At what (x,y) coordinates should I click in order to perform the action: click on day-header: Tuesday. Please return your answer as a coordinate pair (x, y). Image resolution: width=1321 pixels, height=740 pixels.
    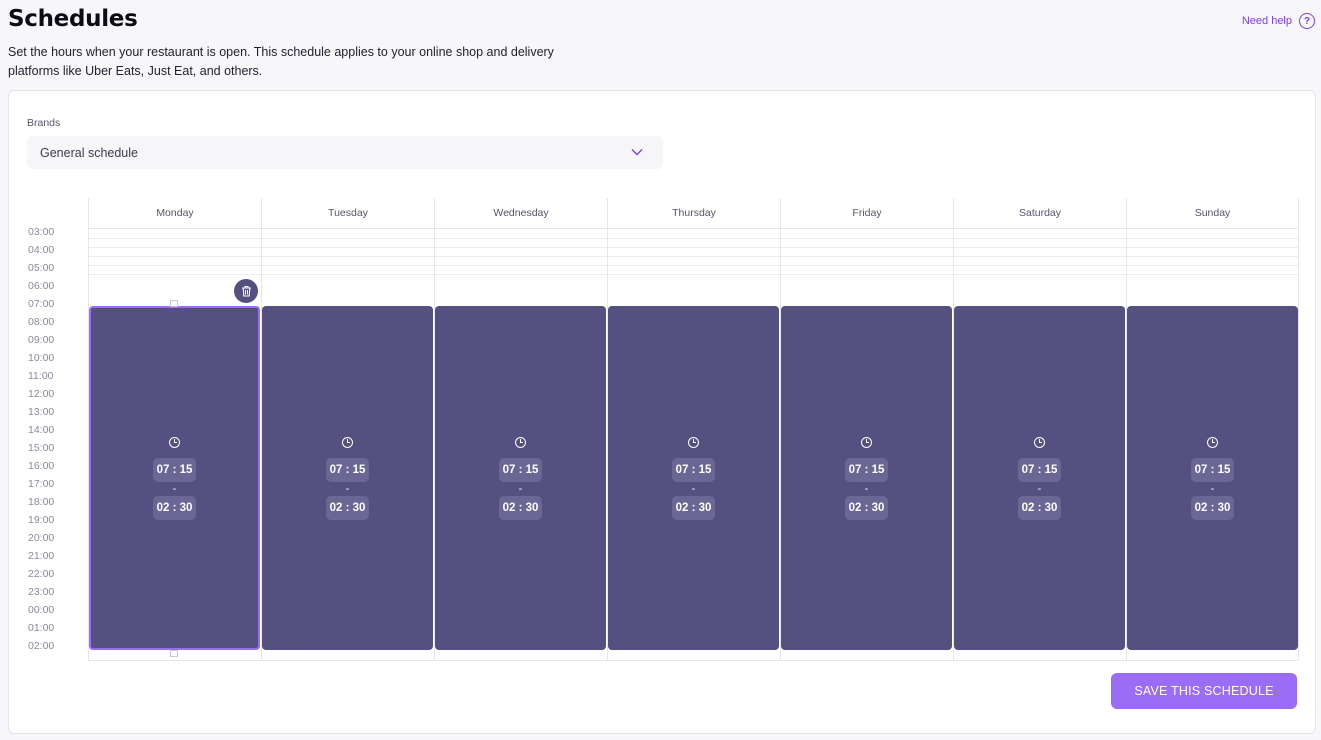
    Looking at the image, I should click on (348, 213).